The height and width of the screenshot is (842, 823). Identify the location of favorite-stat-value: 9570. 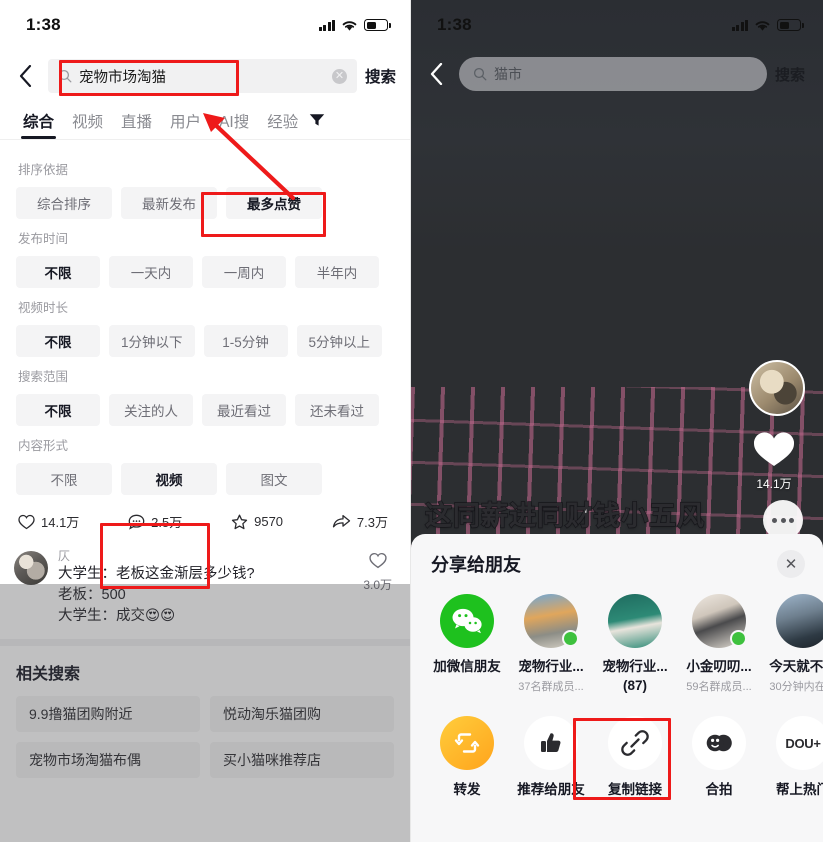
(269, 521).